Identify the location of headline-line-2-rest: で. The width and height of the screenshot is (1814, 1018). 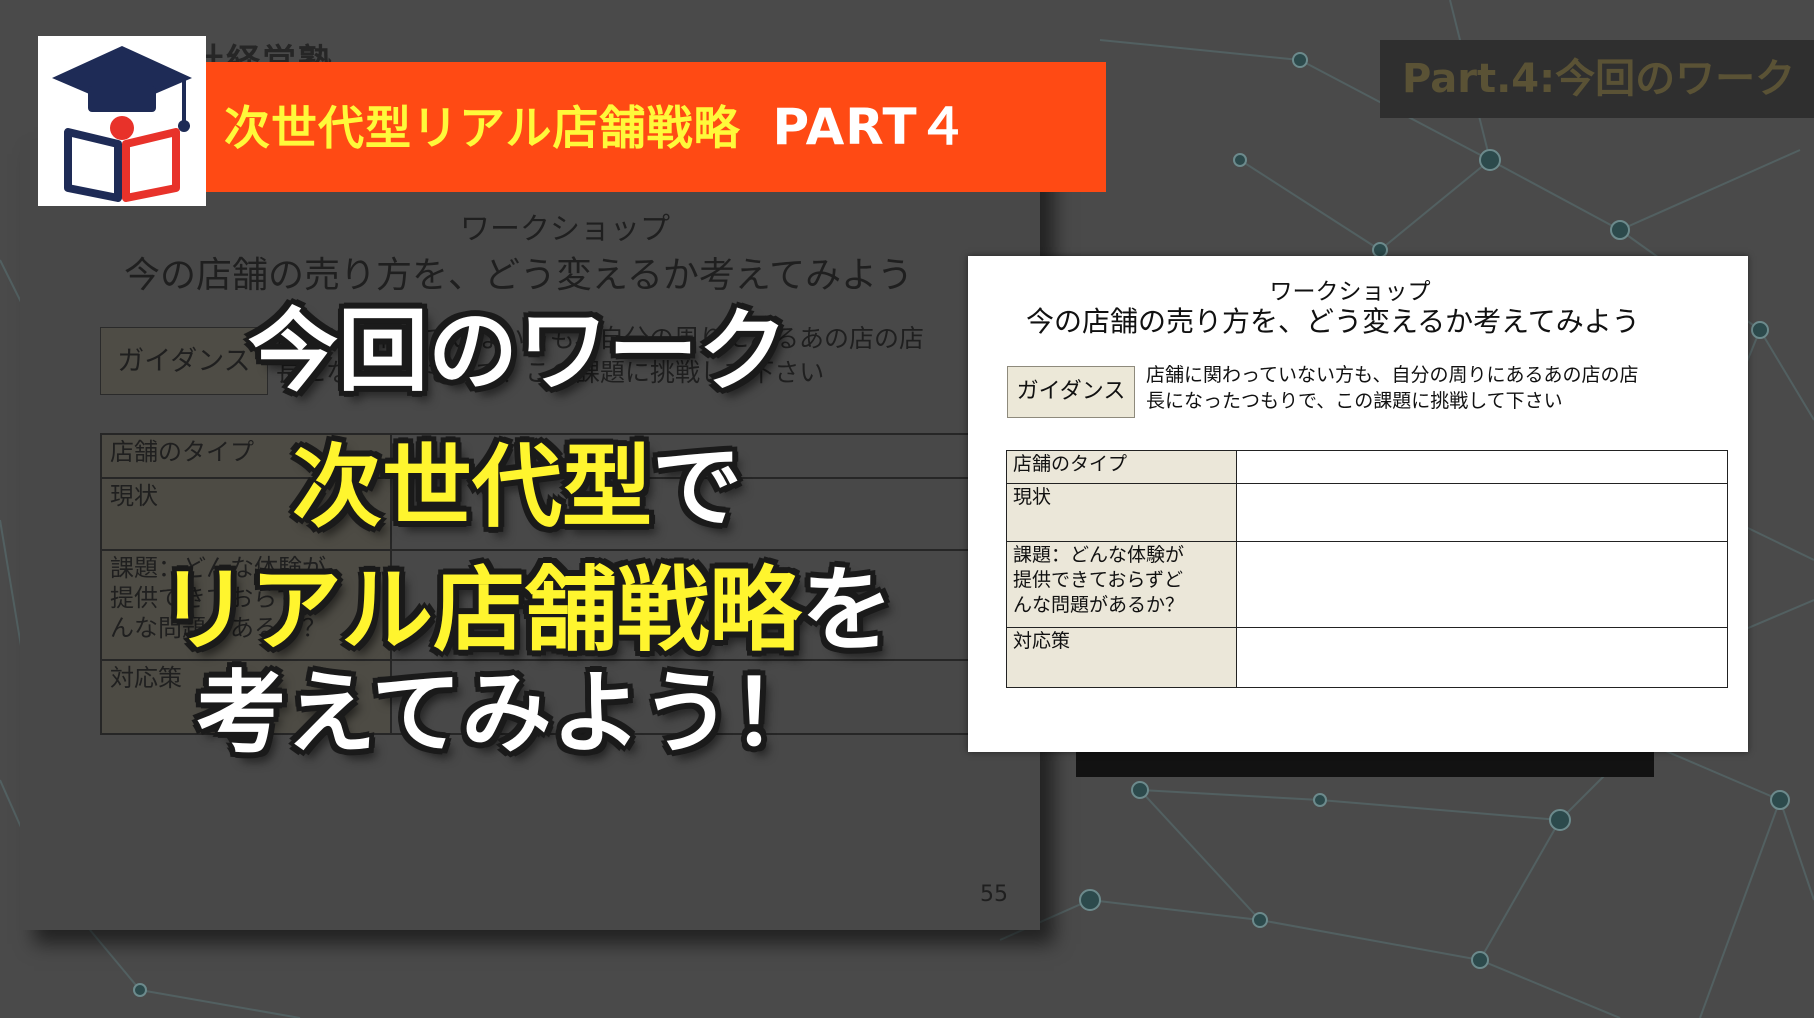
(697, 487).